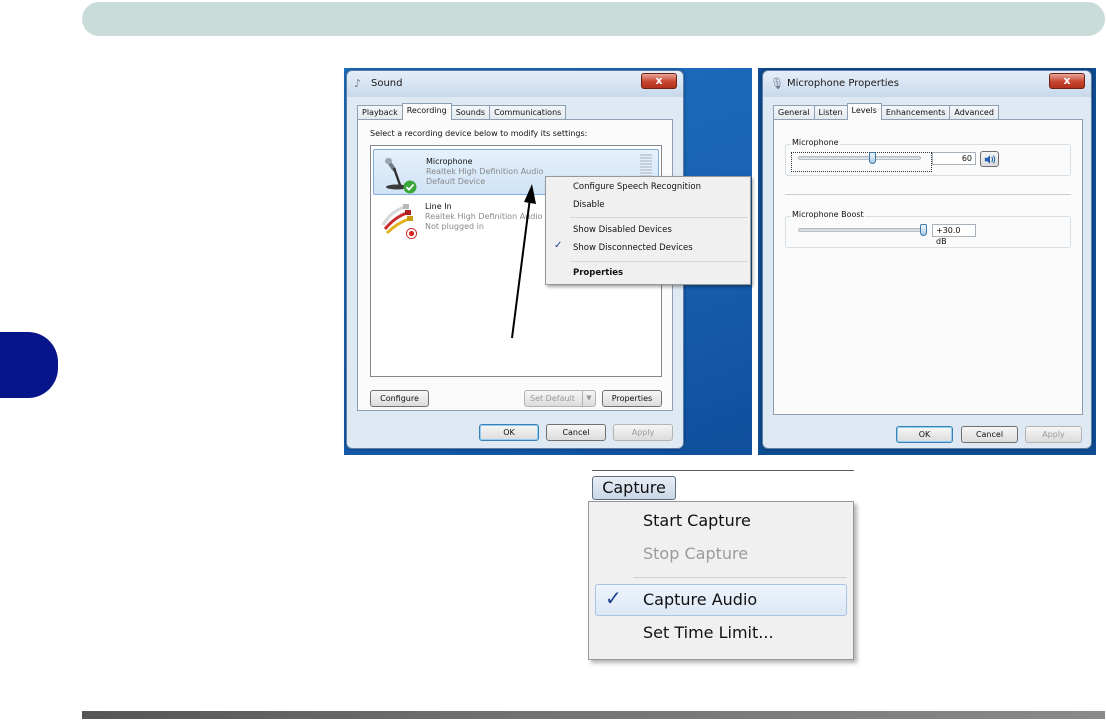 The image size is (1106, 721). I want to click on microphone-small-icon: 🎙, so click(777, 83).